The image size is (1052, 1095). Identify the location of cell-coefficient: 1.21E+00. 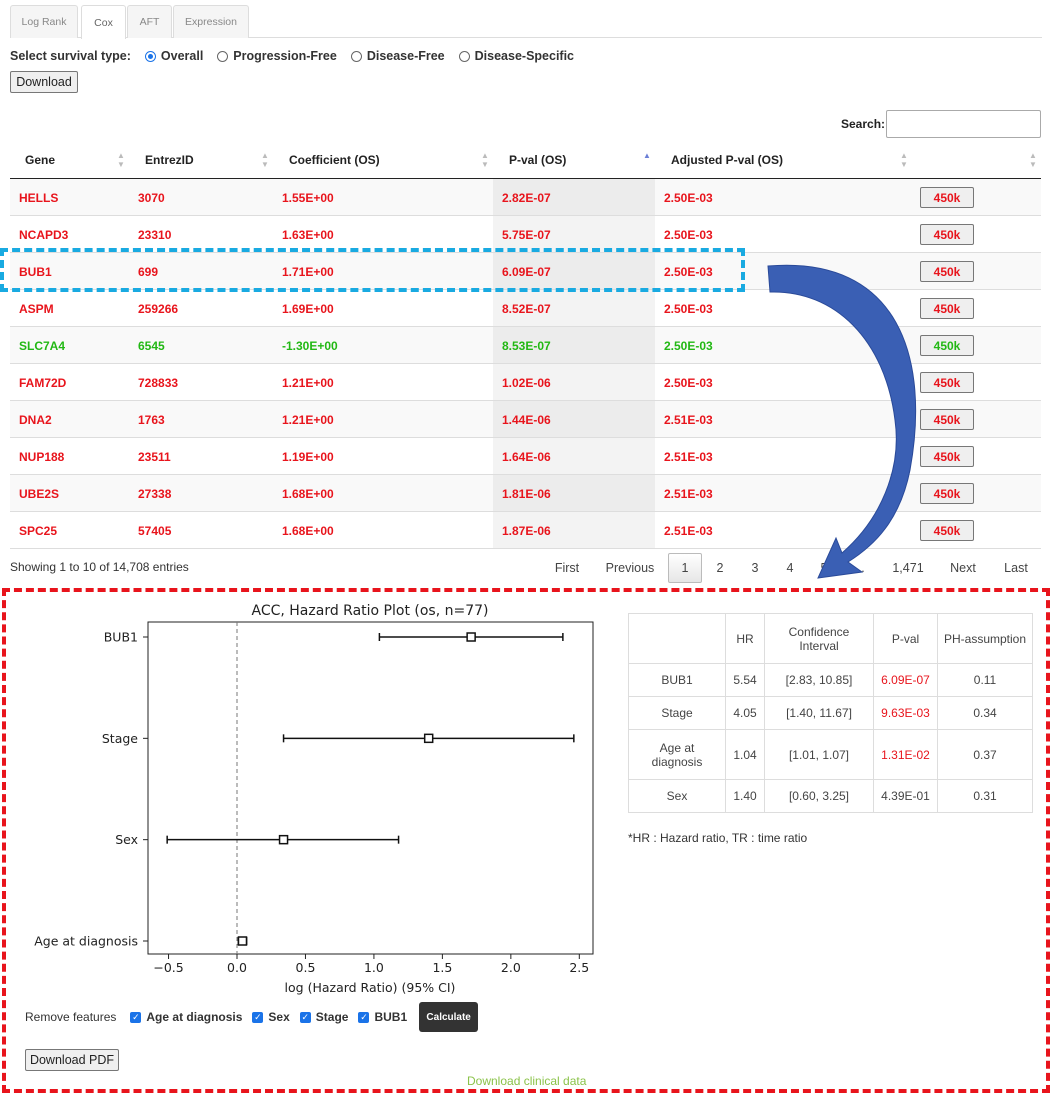
(308, 383).